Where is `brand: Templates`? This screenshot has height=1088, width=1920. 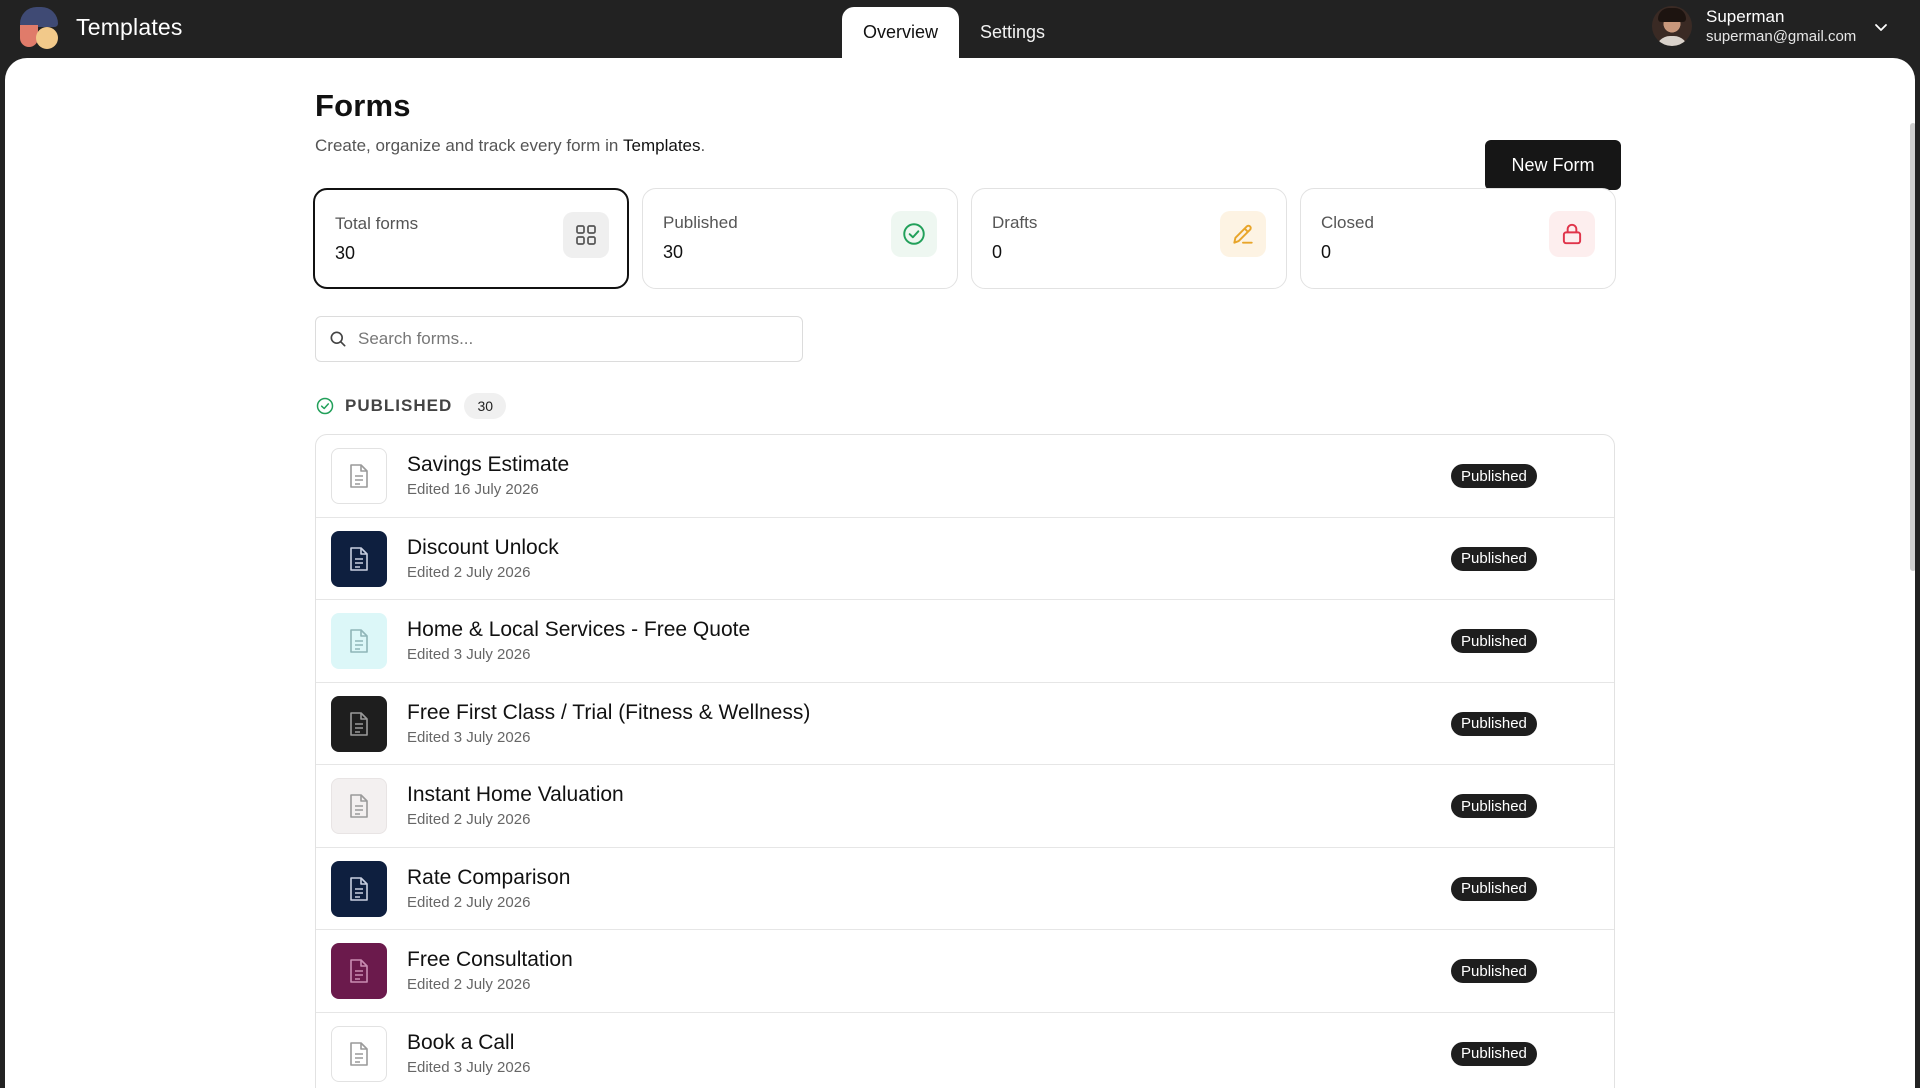
brand: Templates is located at coordinates (100, 27).